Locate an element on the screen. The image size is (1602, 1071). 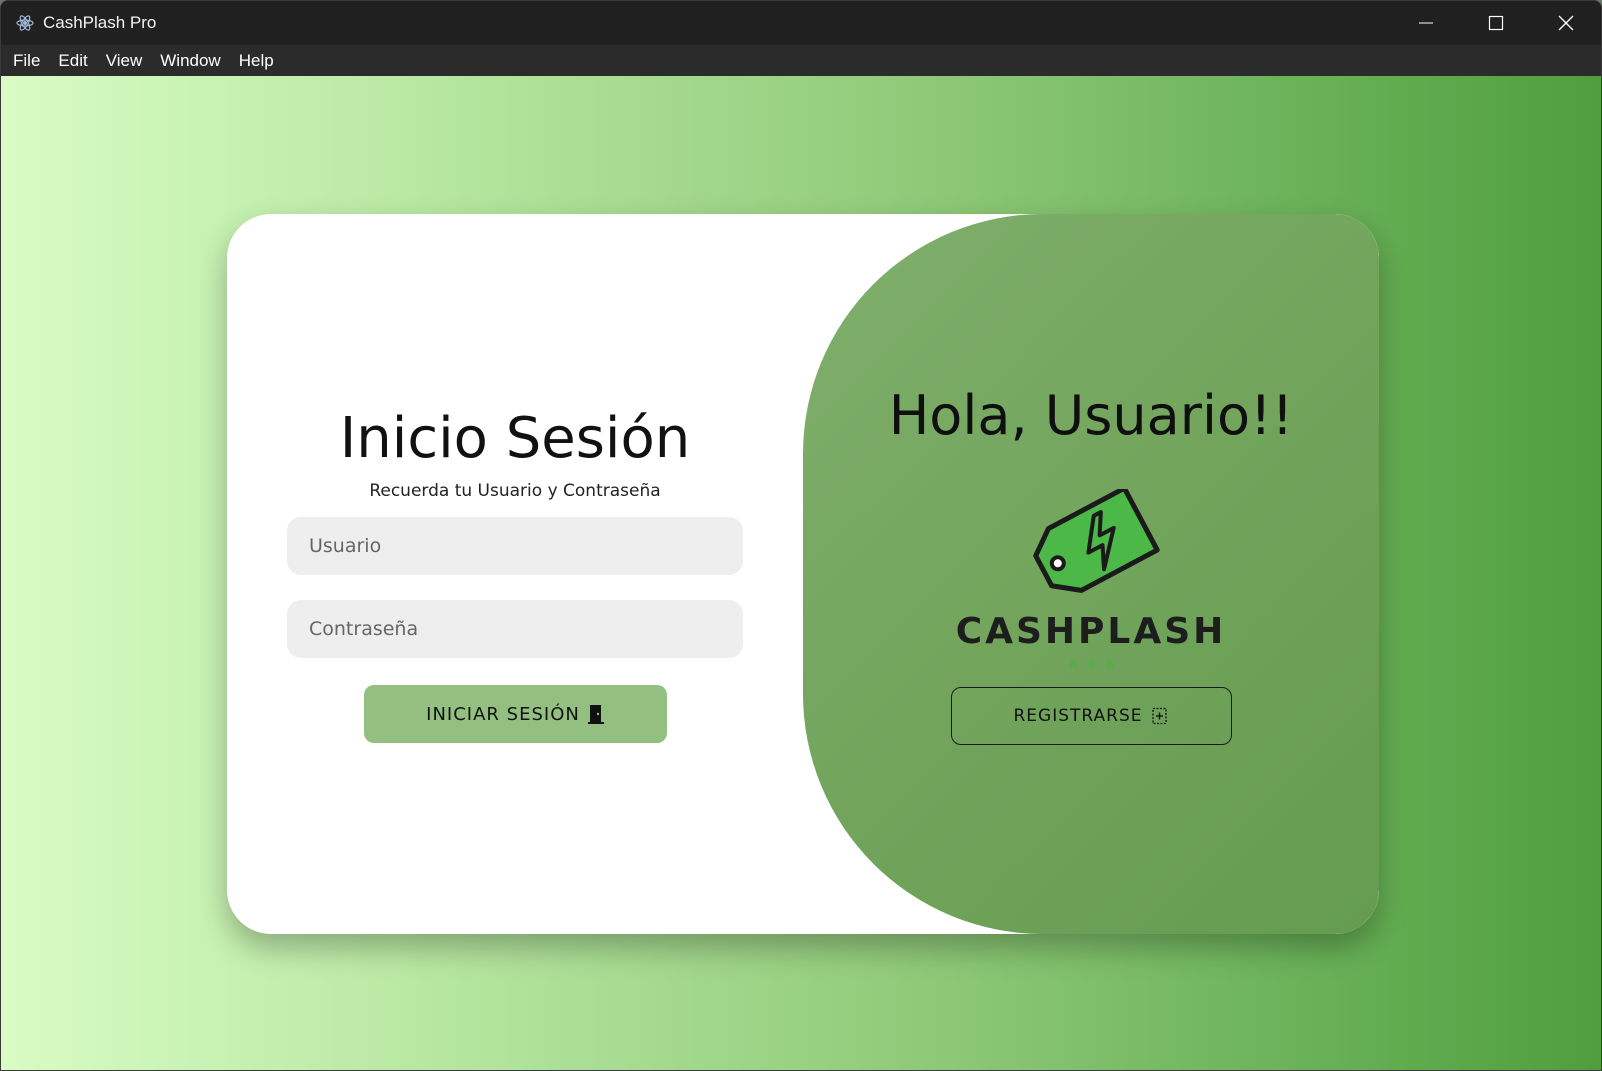
add-box-icon is located at coordinates (1159, 716).